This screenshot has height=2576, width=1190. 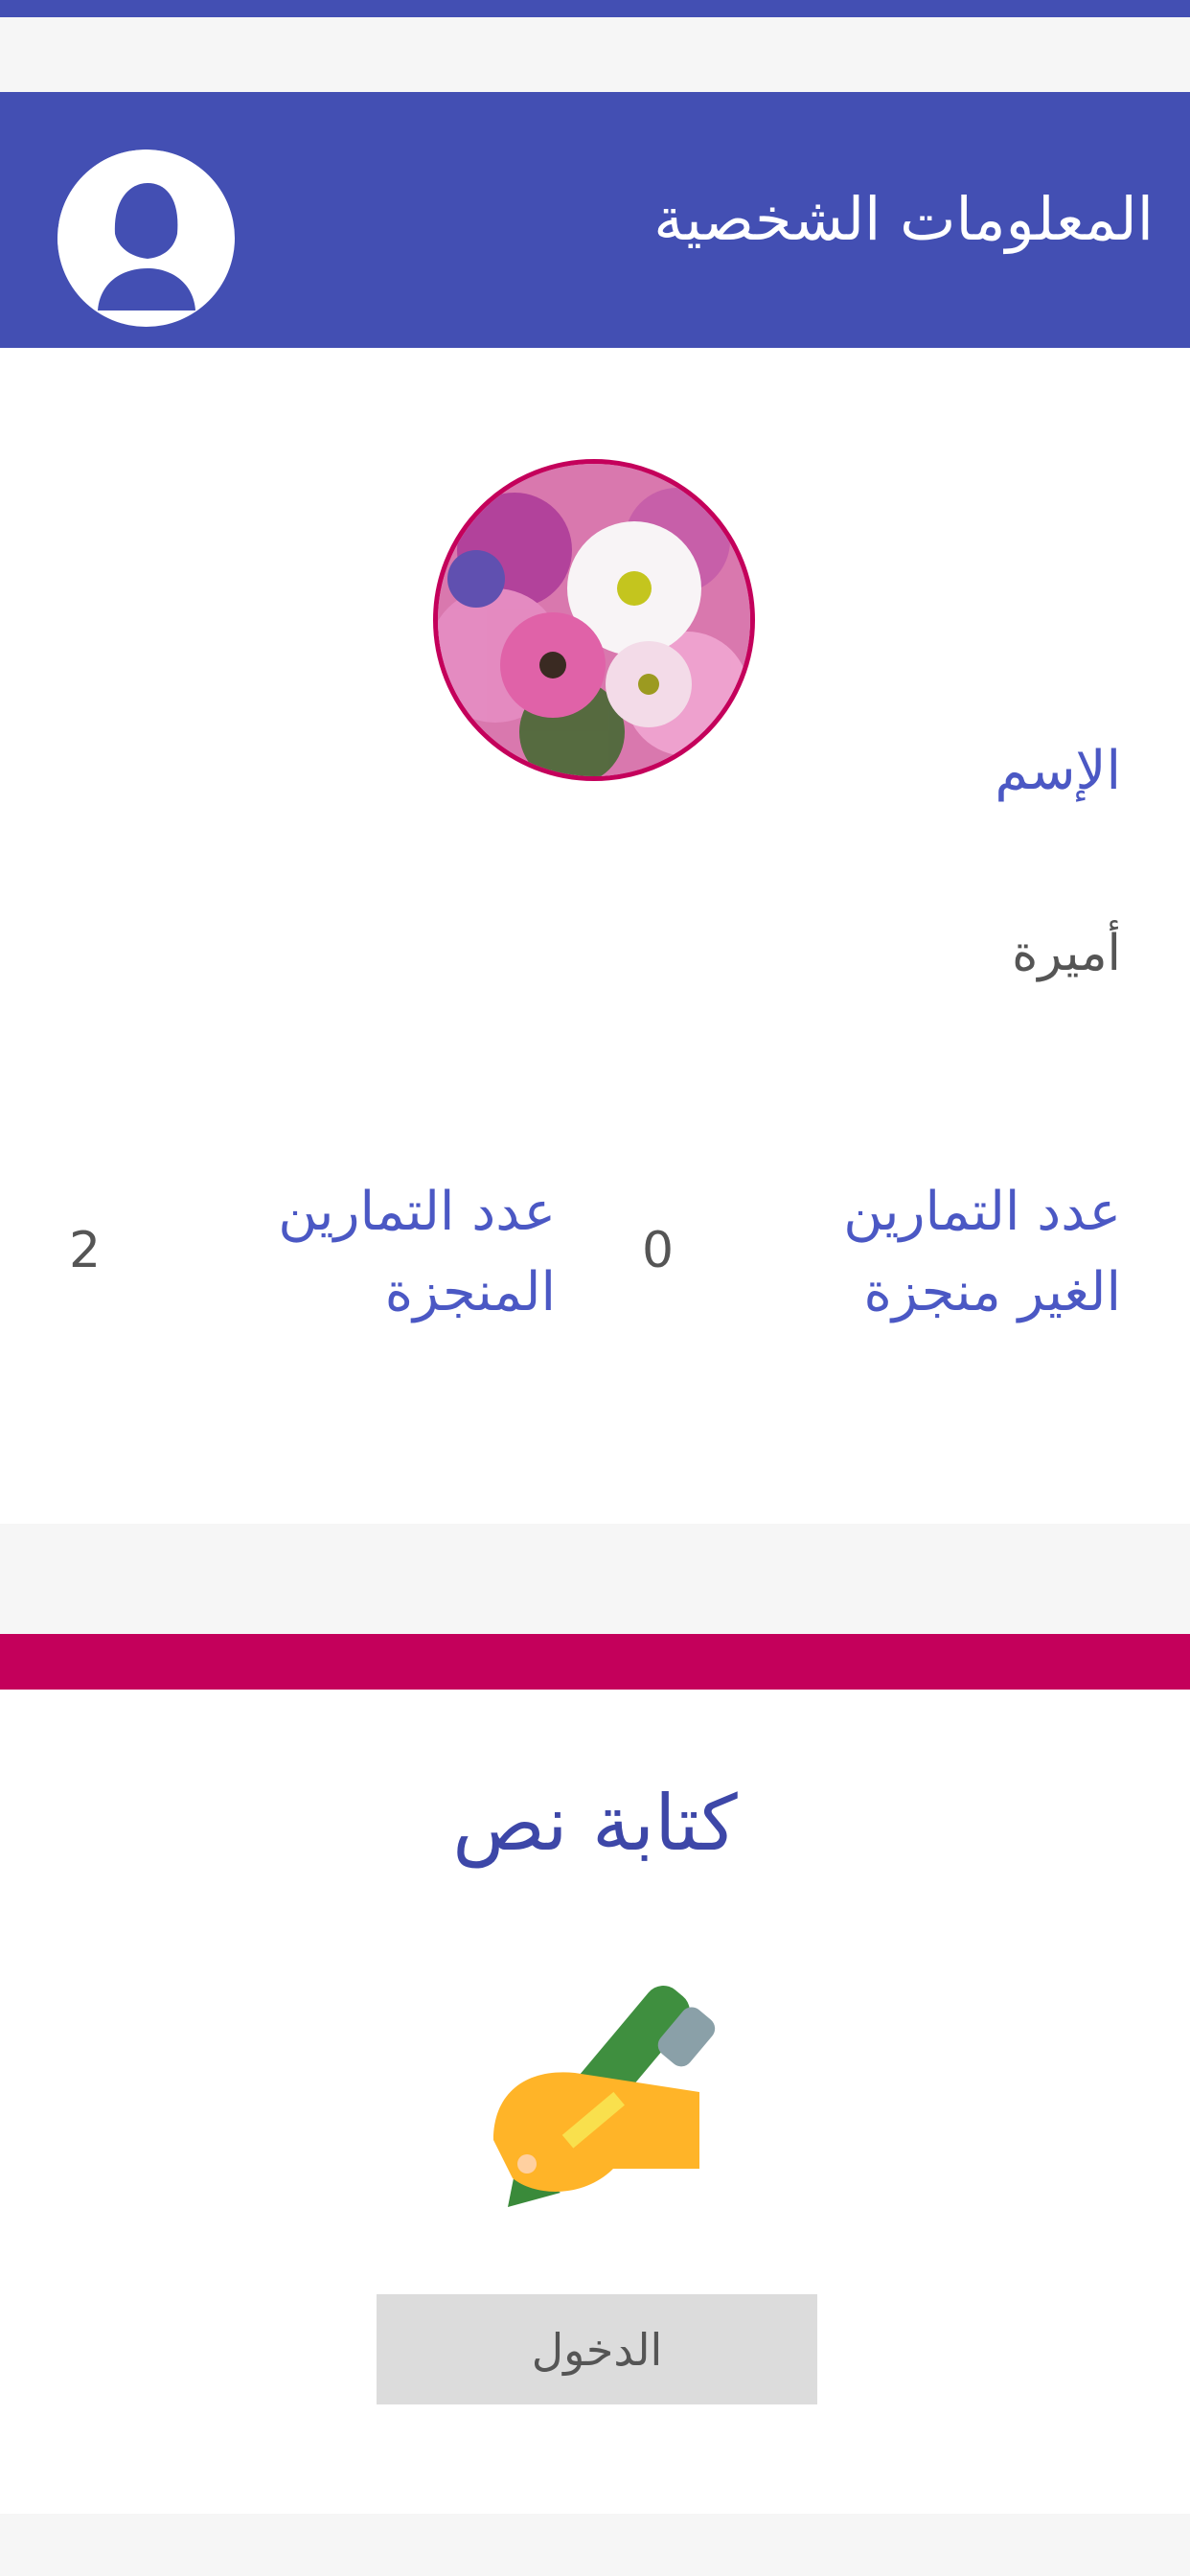 What do you see at coordinates (594, 620) in the screenshot?
I see `profile-photo` at bounding box center [594, 620].